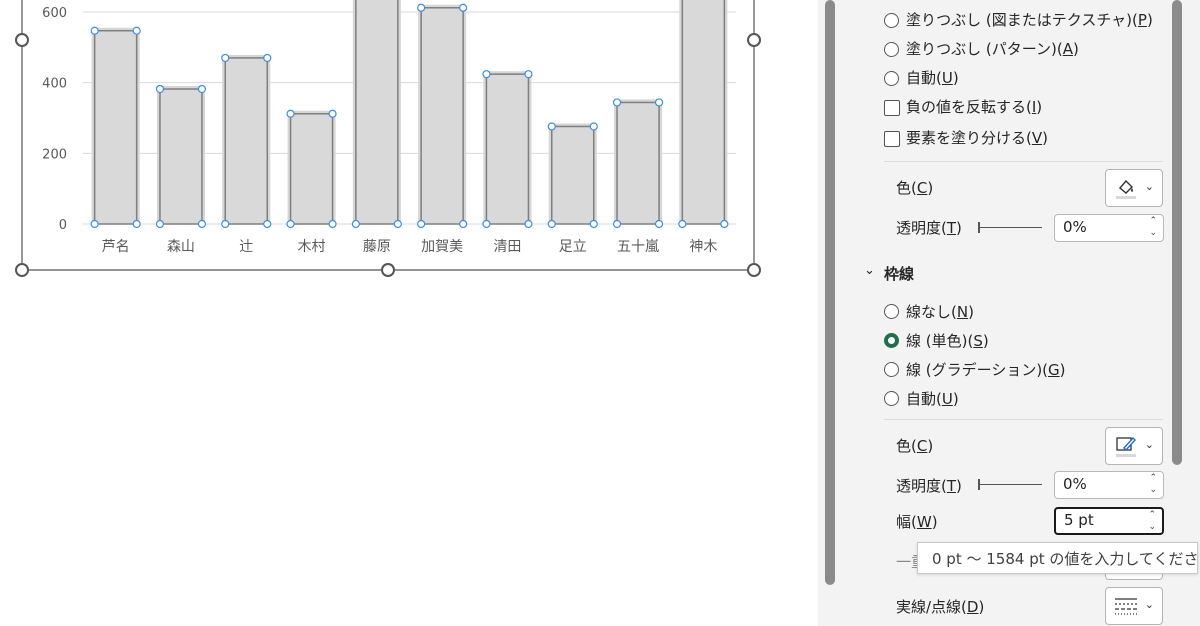  Describe the element at coordinates (940, 311) in the screenshot. I see `border-none-label: 線なし(N)` at that location.